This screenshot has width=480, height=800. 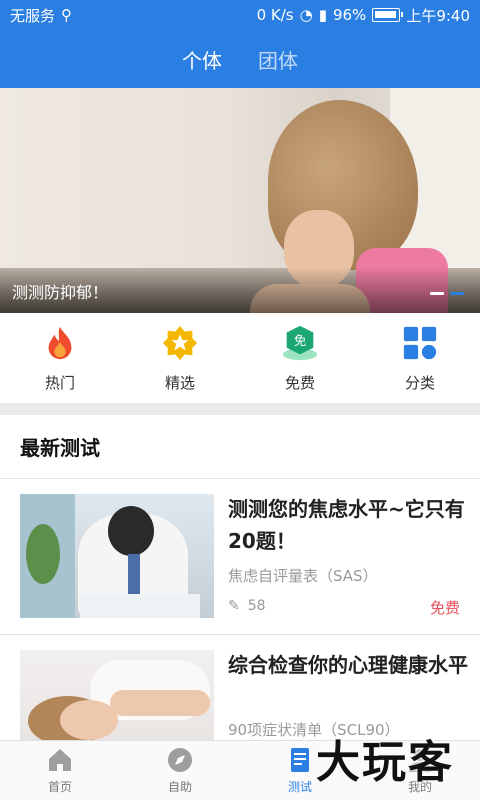 What do you see at coordinates (59, 382) in the screenshot?
I see `quick-entry-label: 热门` at bounding box center [59, 382].